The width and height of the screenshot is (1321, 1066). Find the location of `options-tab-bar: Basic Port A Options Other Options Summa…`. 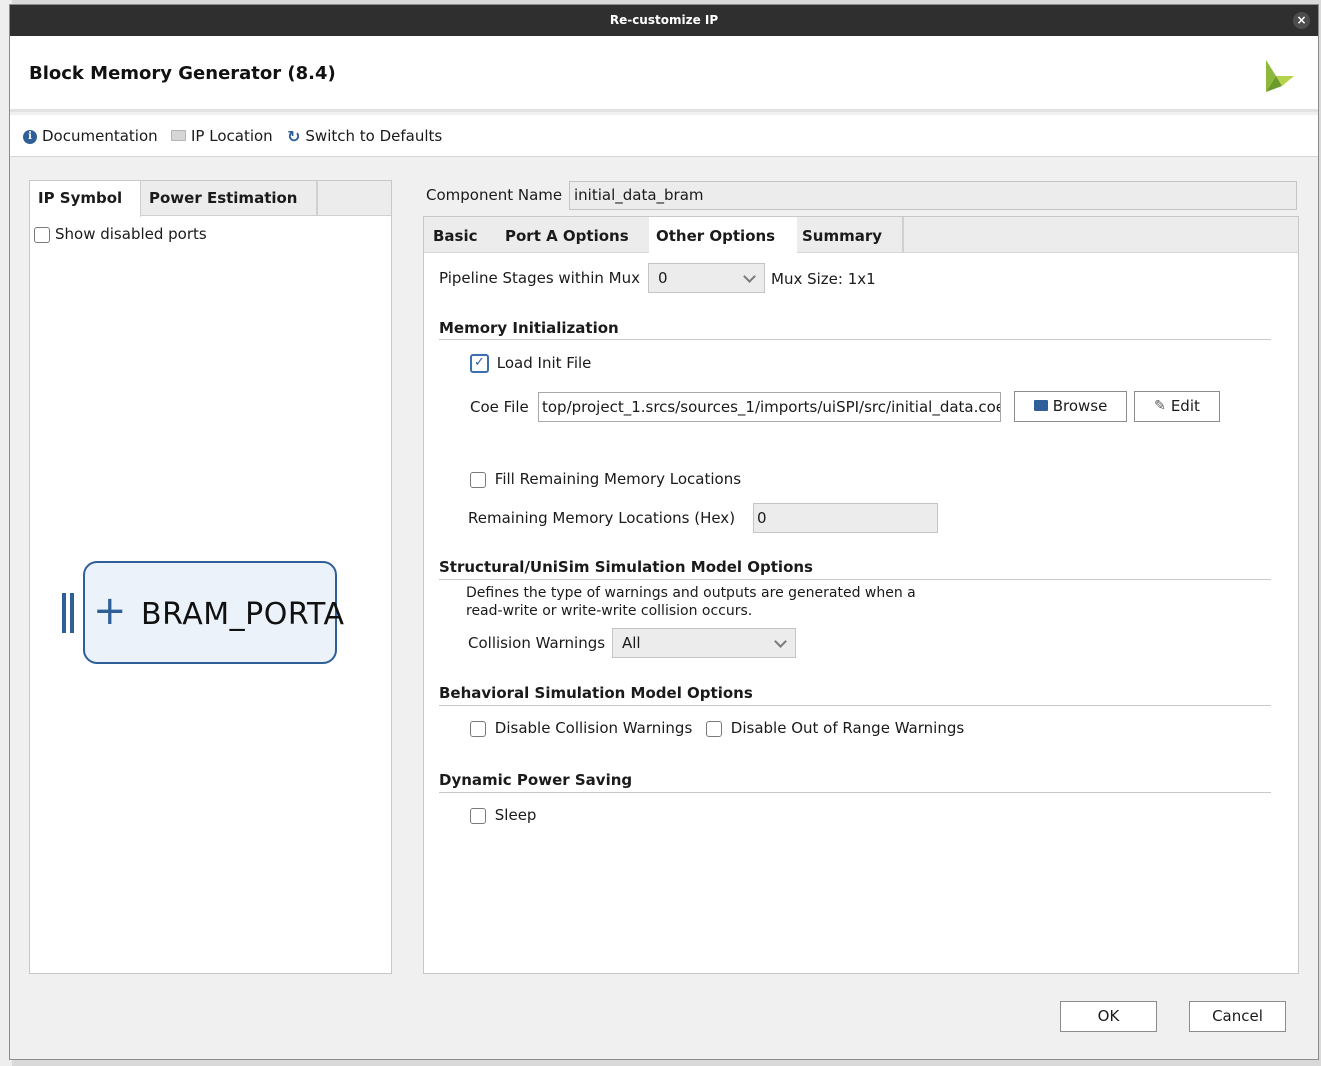

options-tab-bar: Basic Port A Options Other Options Summa… is located at coordinates (861, 235).